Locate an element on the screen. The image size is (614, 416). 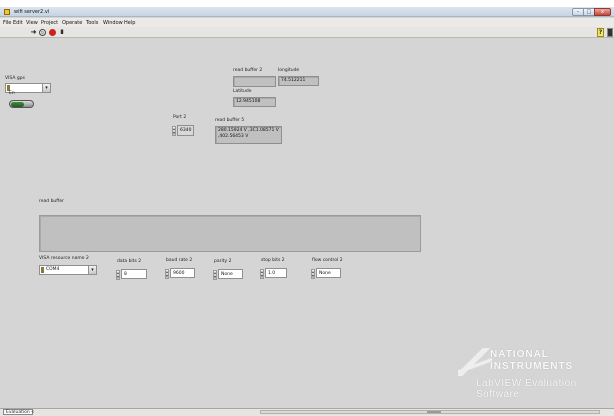
scrollbar-thumb is located at coordinates (434, 412).